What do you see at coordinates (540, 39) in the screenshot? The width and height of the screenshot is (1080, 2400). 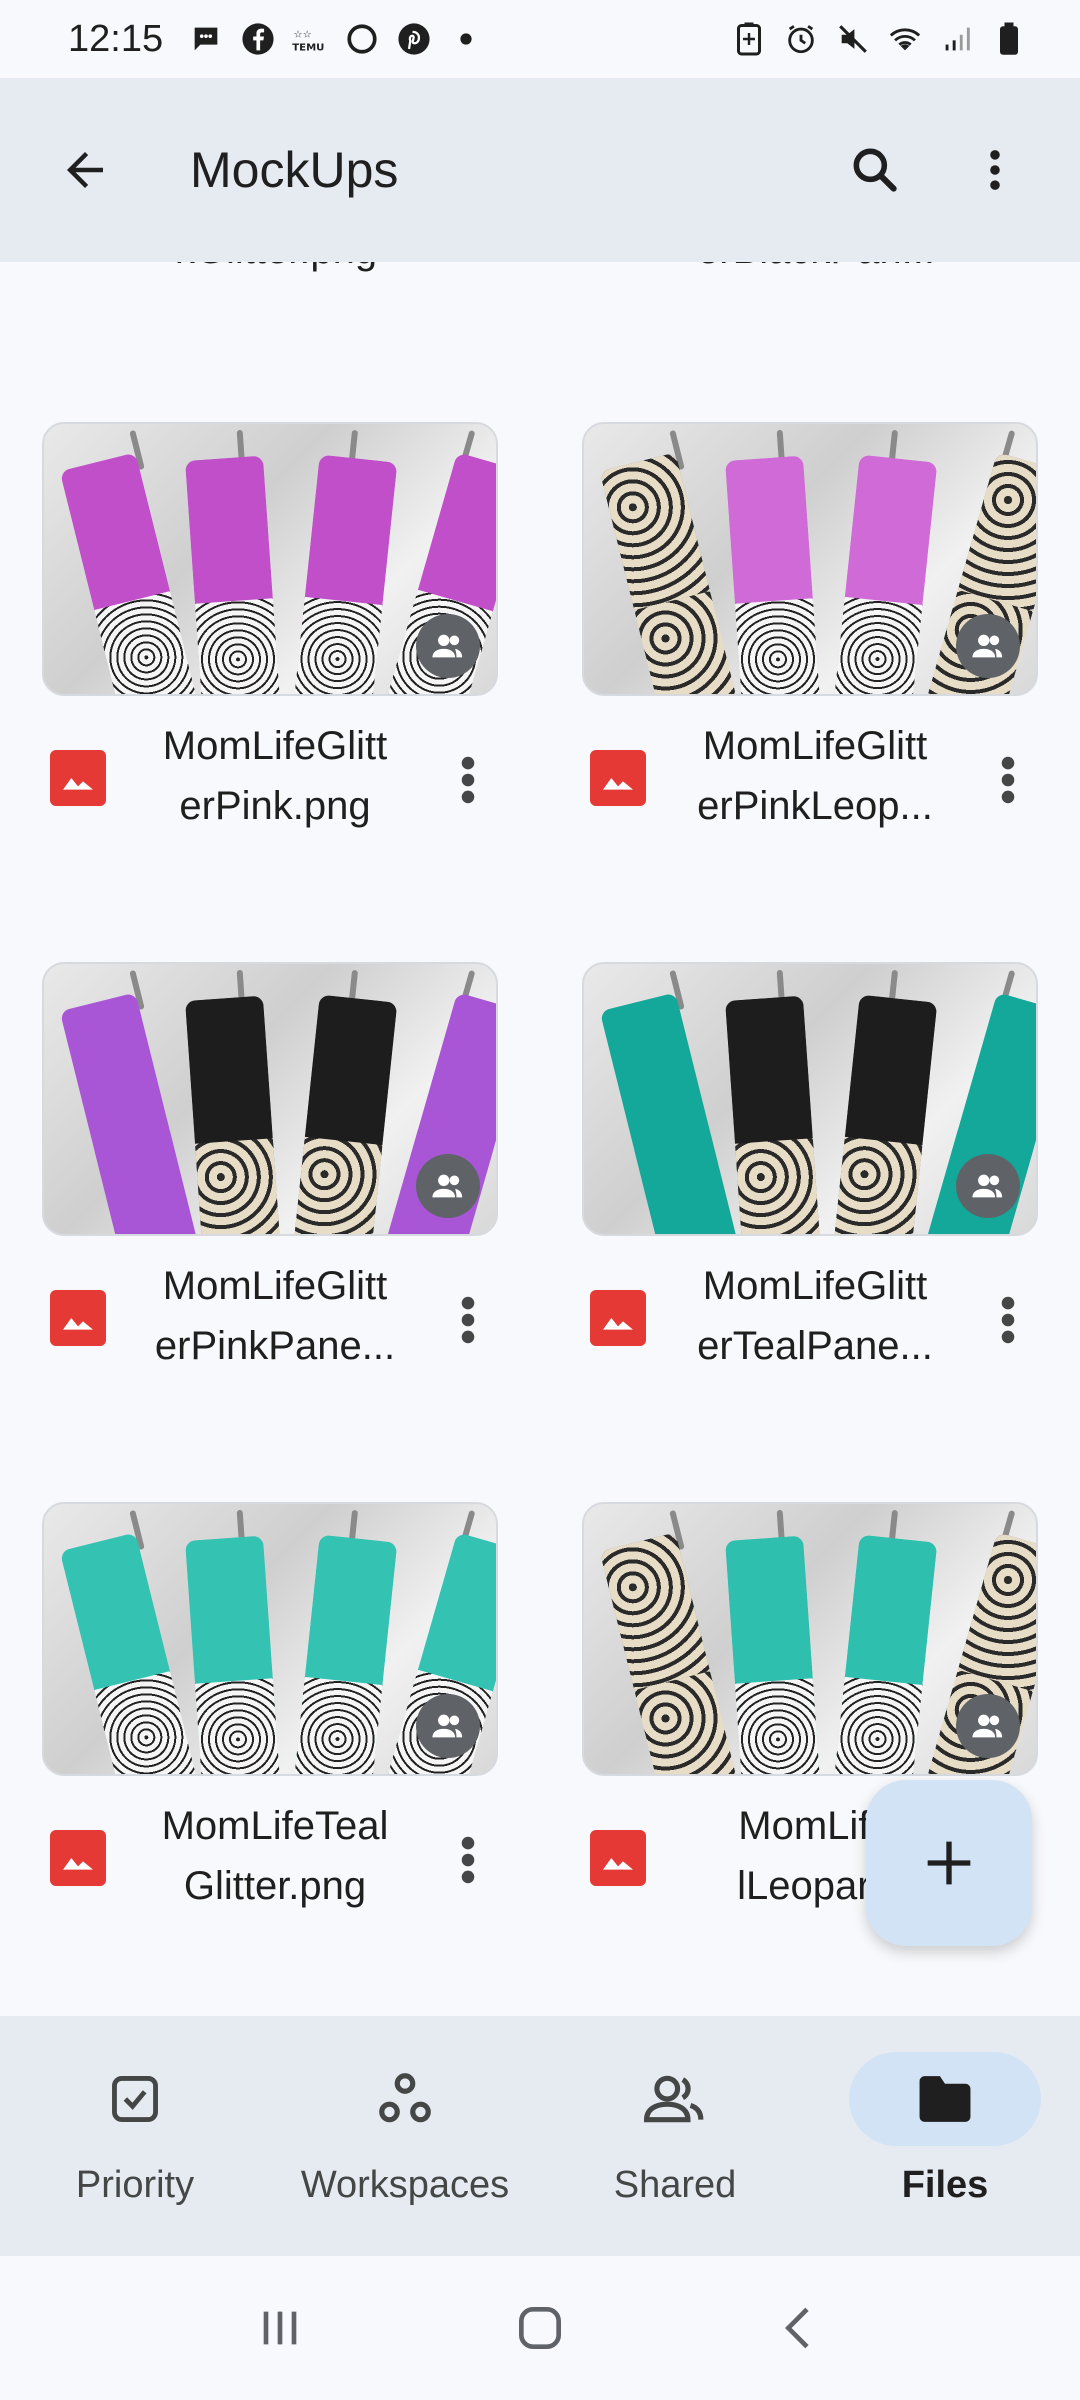 I see `status-bar: 12:15 ☆☆ TEMU` at bounding box center [540, 39].